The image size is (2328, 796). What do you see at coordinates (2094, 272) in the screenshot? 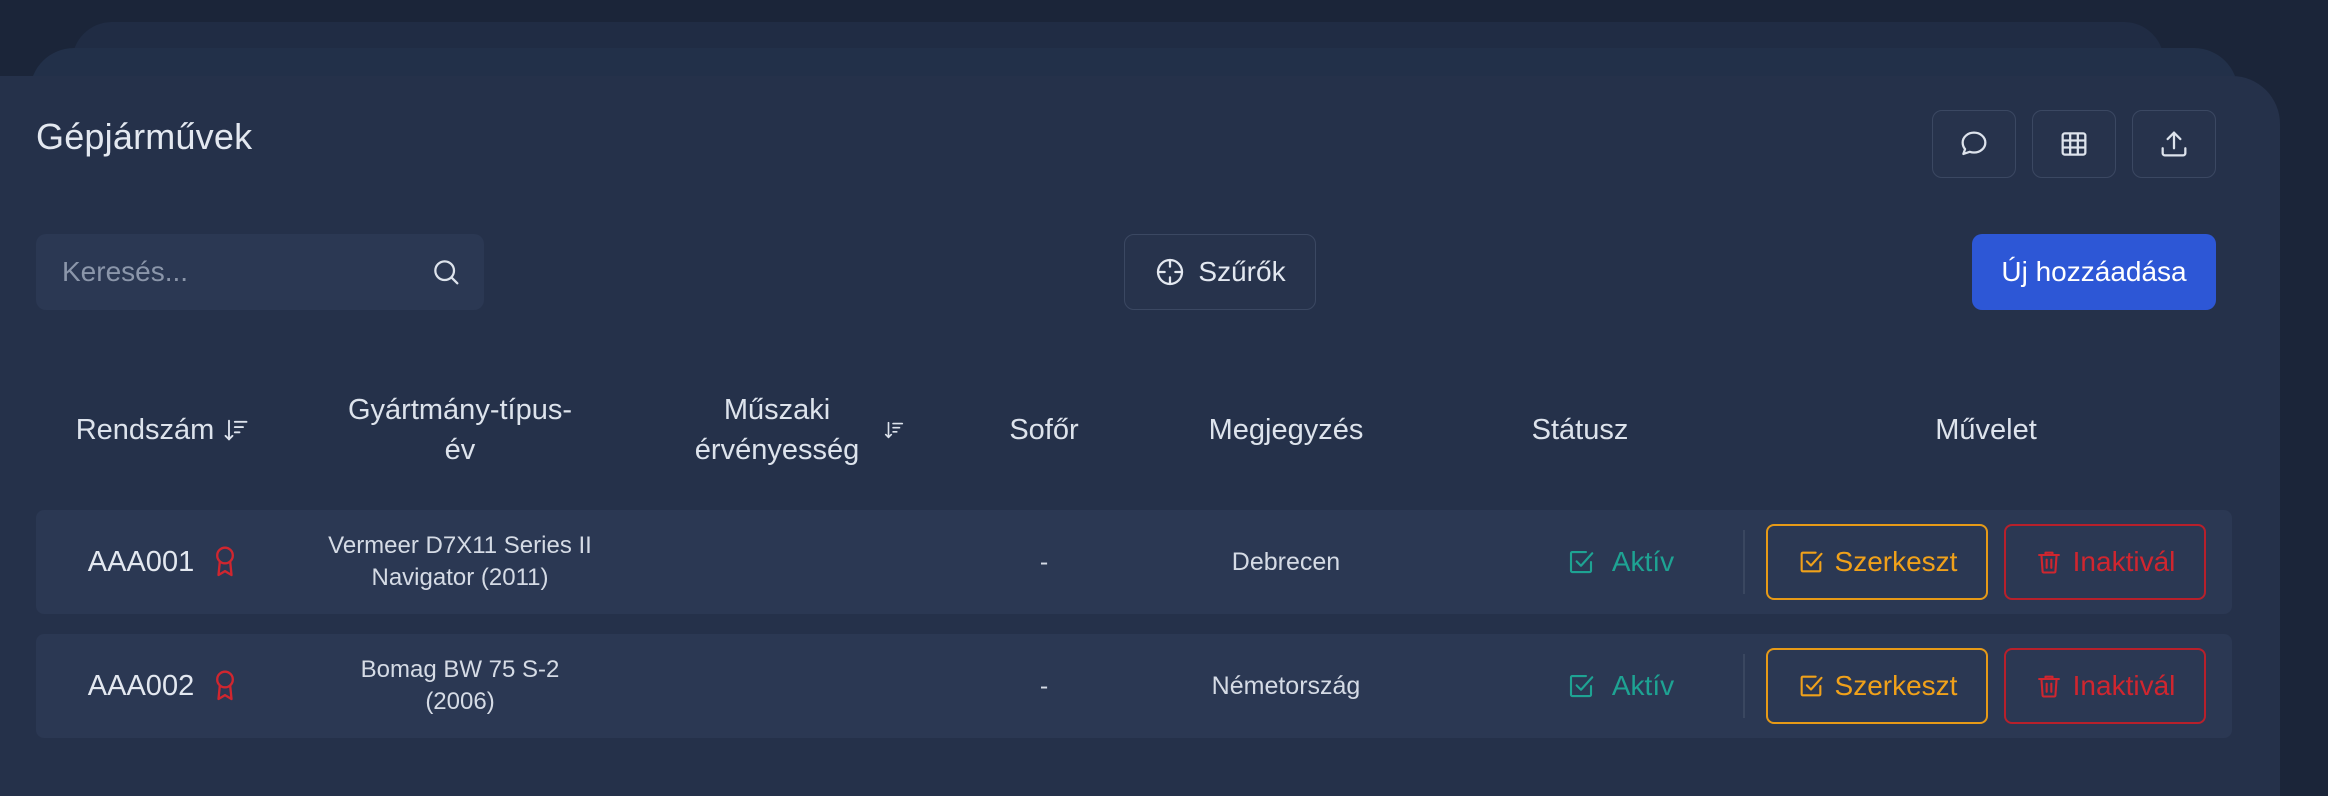
I see `add-new-button: Új hozzáadása` at bounding box center [2094, 272].